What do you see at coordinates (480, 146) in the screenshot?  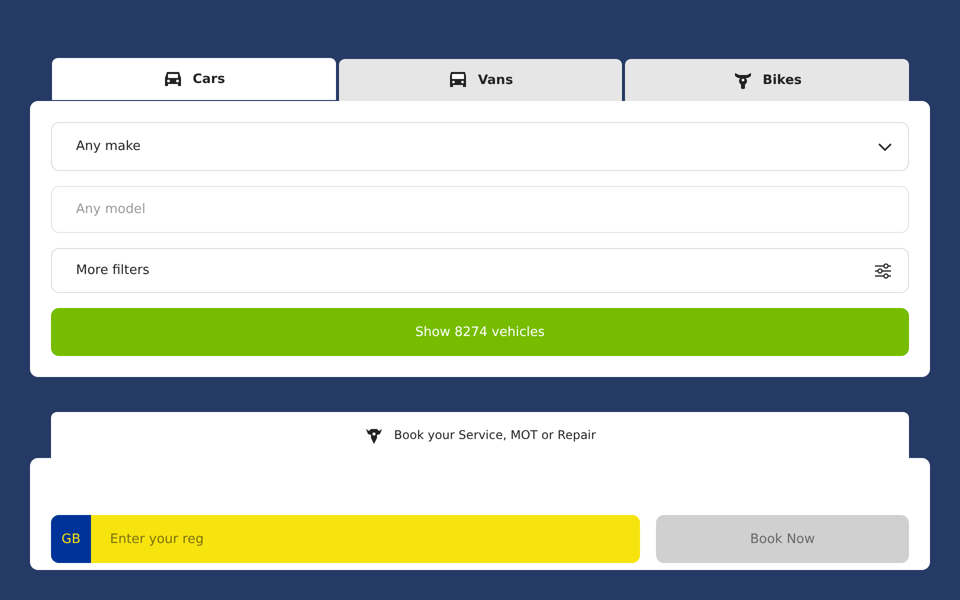 I see `make-select: Any make` at bounding box center [480, 146].